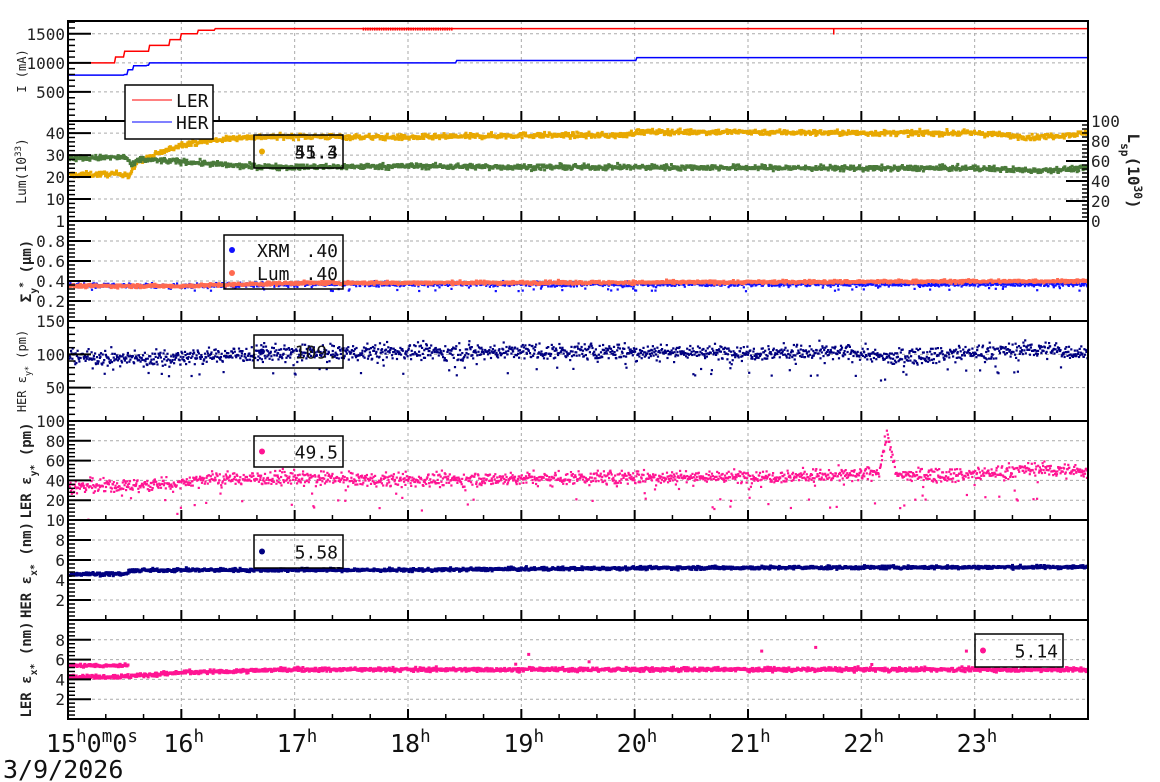 This screenshot has width=1160, height=782. I want to click on series-lum-ler, so click(578, 153).